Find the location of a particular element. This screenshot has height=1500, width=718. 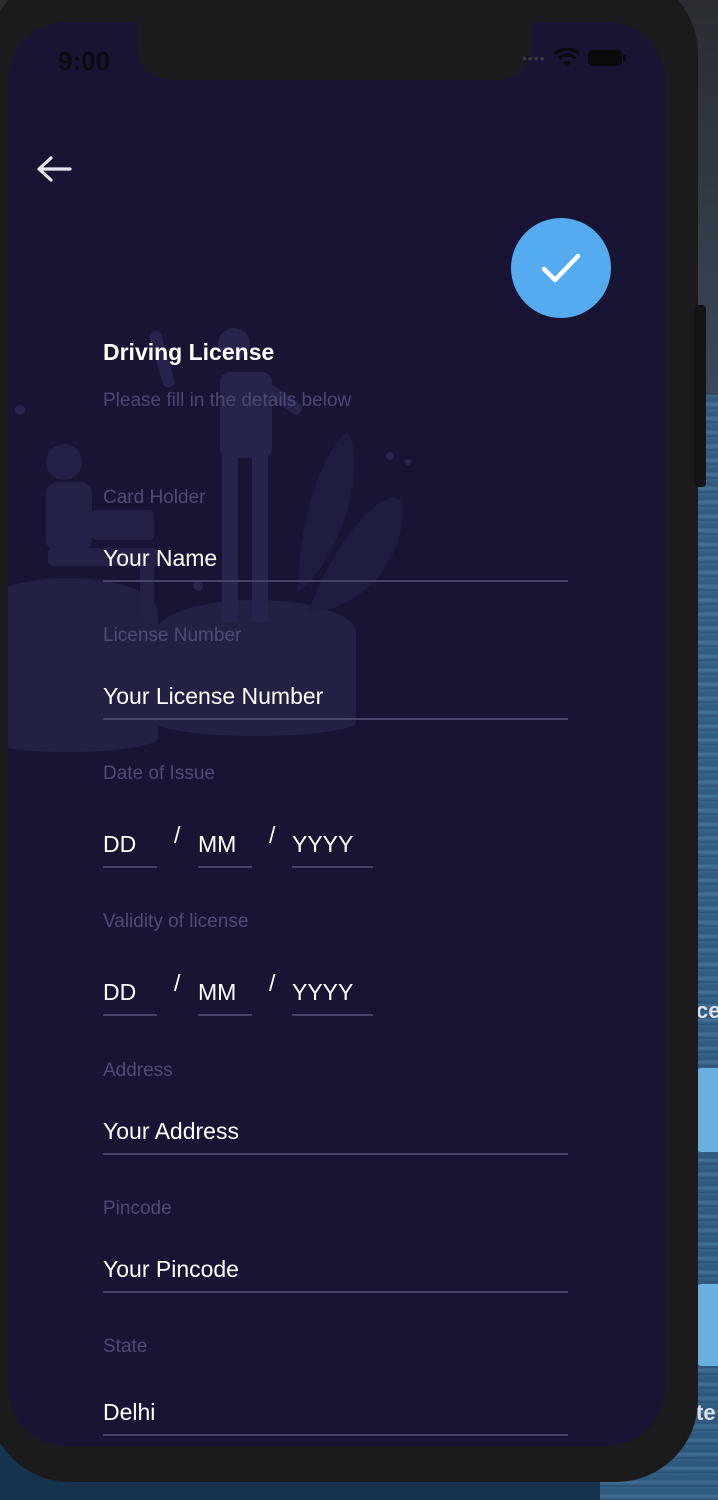

address-input is located at coordinates (335, 1132).